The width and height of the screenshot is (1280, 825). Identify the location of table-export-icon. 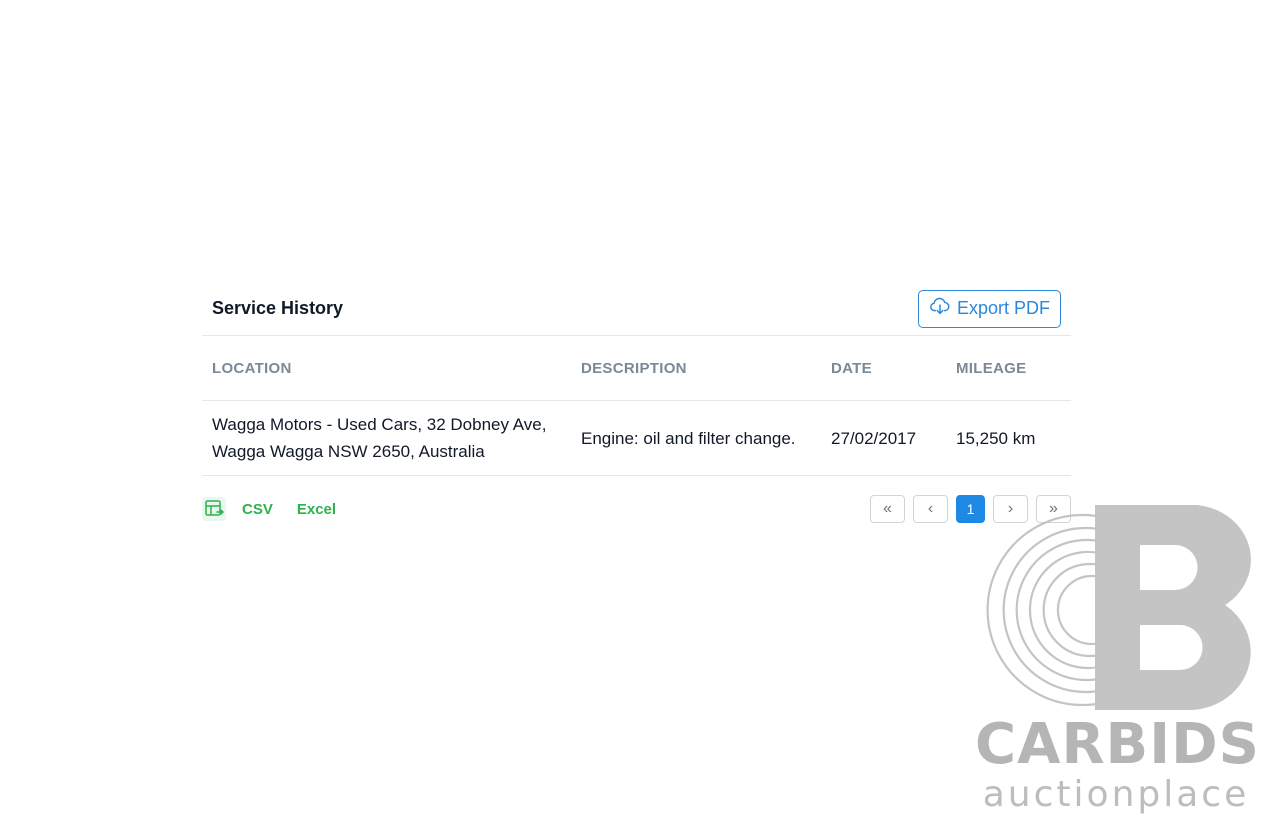
(214, 509).